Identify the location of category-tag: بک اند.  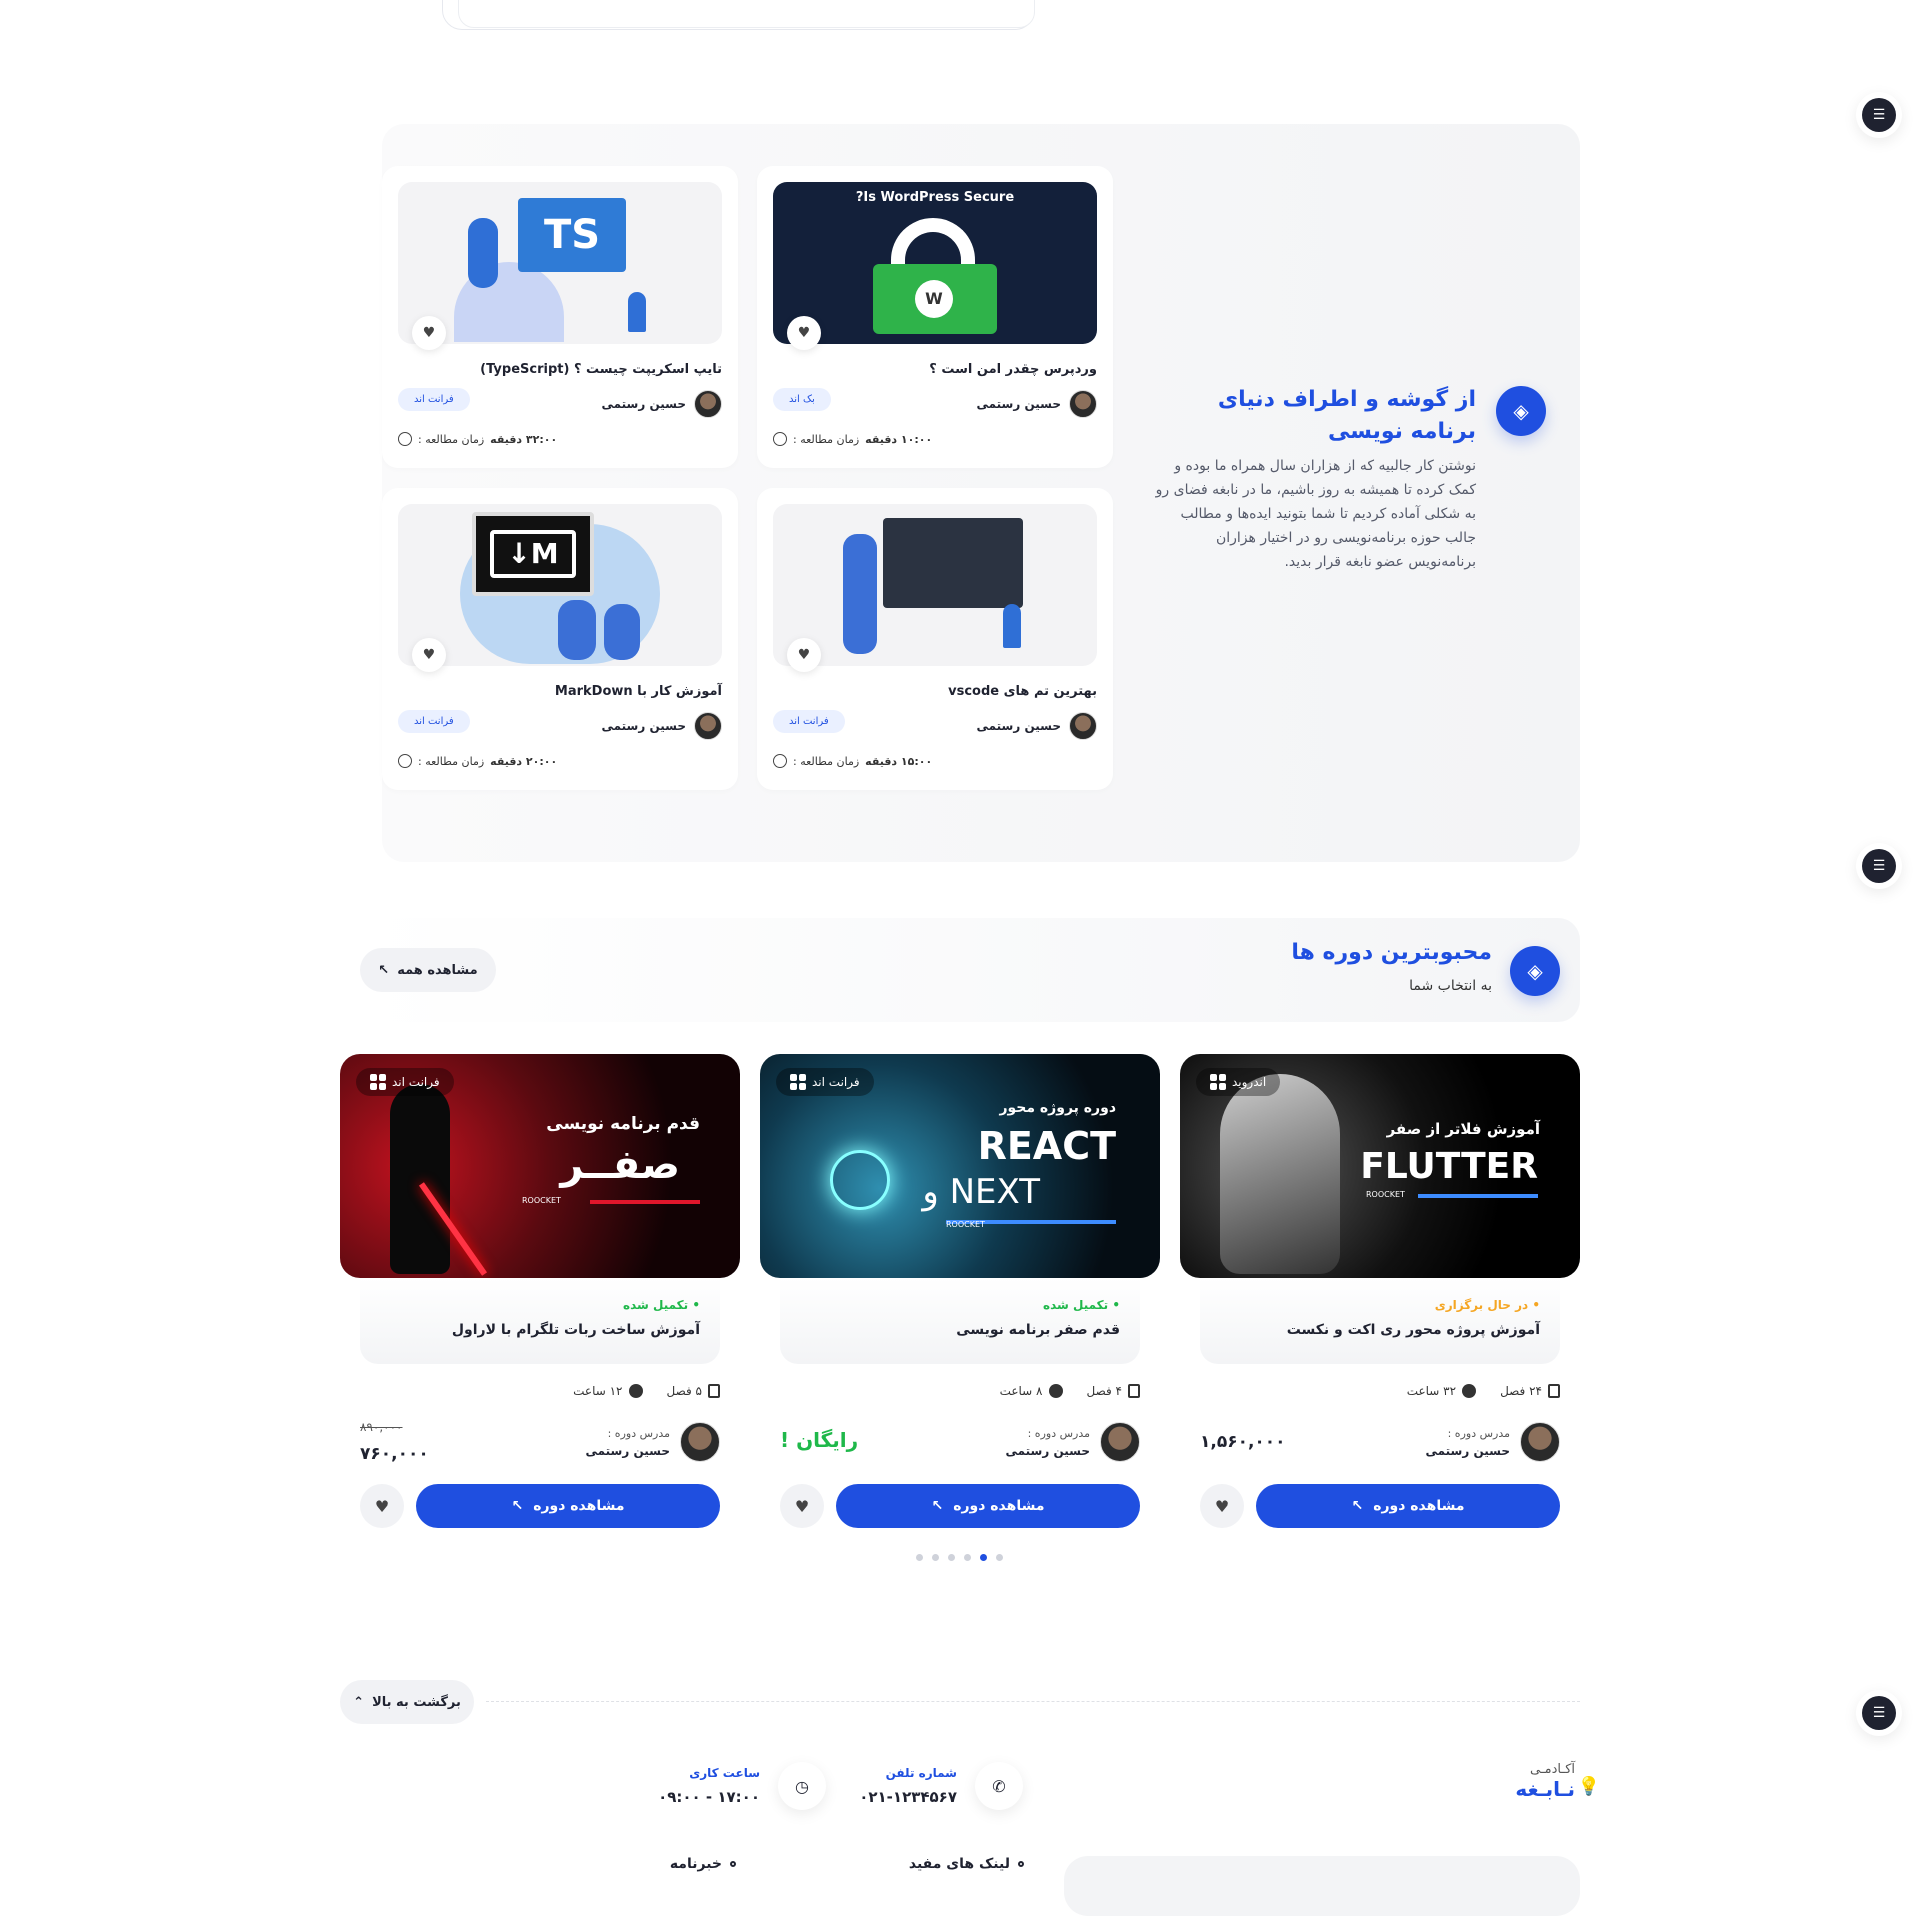
(802, 399).